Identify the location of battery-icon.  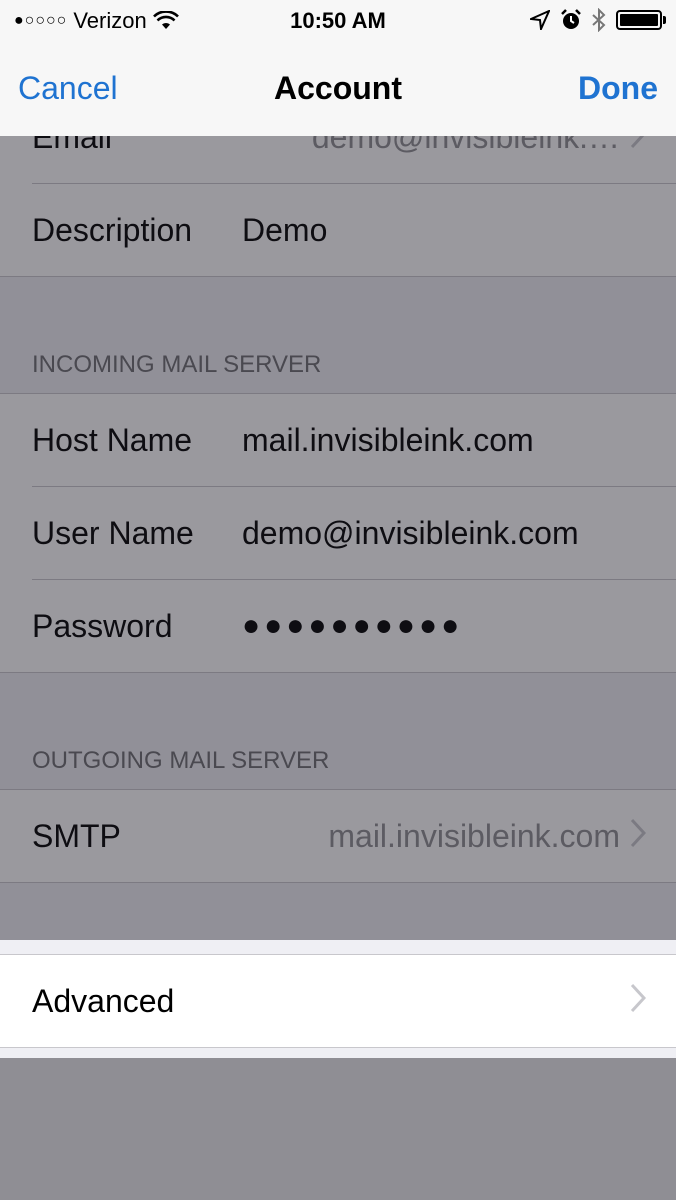
(641, 20).